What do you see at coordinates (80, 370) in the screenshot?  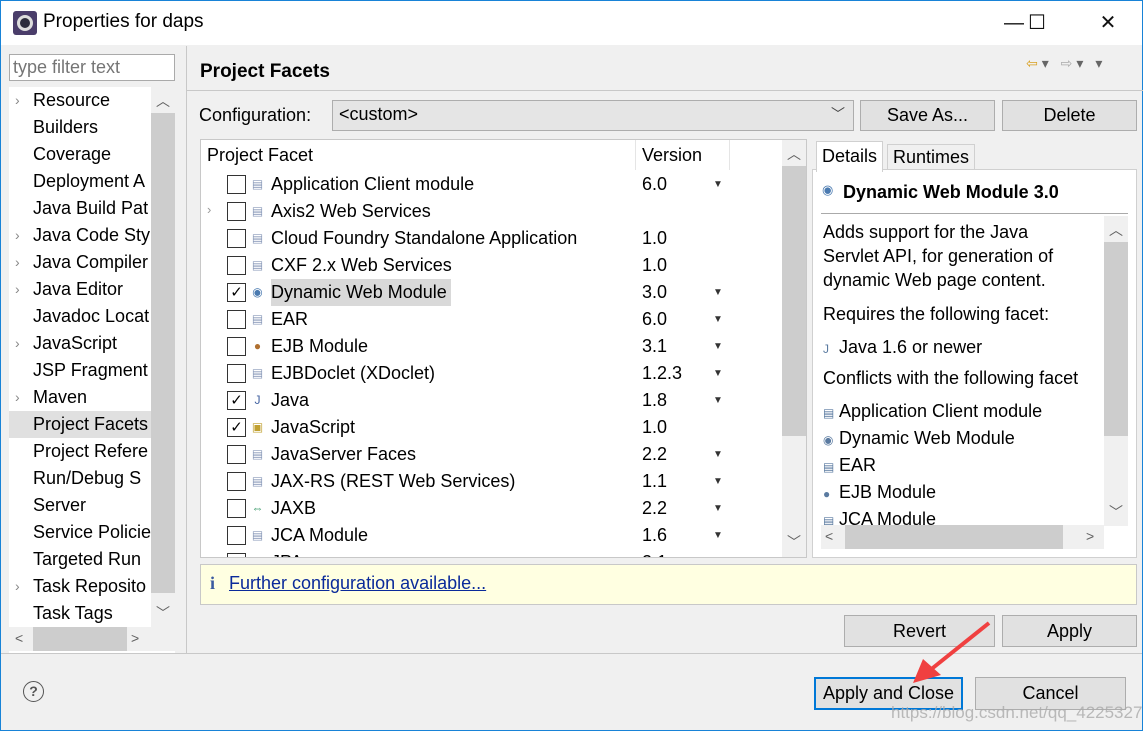 I see `tree-item: JSP Fragment` at bounding box center [80, 370].